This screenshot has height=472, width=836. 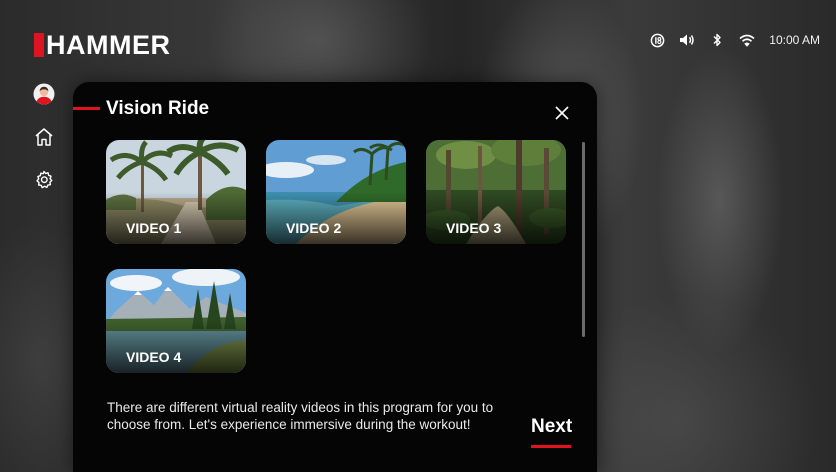 I want to click on scrollbar, so click(x=583, y=239).